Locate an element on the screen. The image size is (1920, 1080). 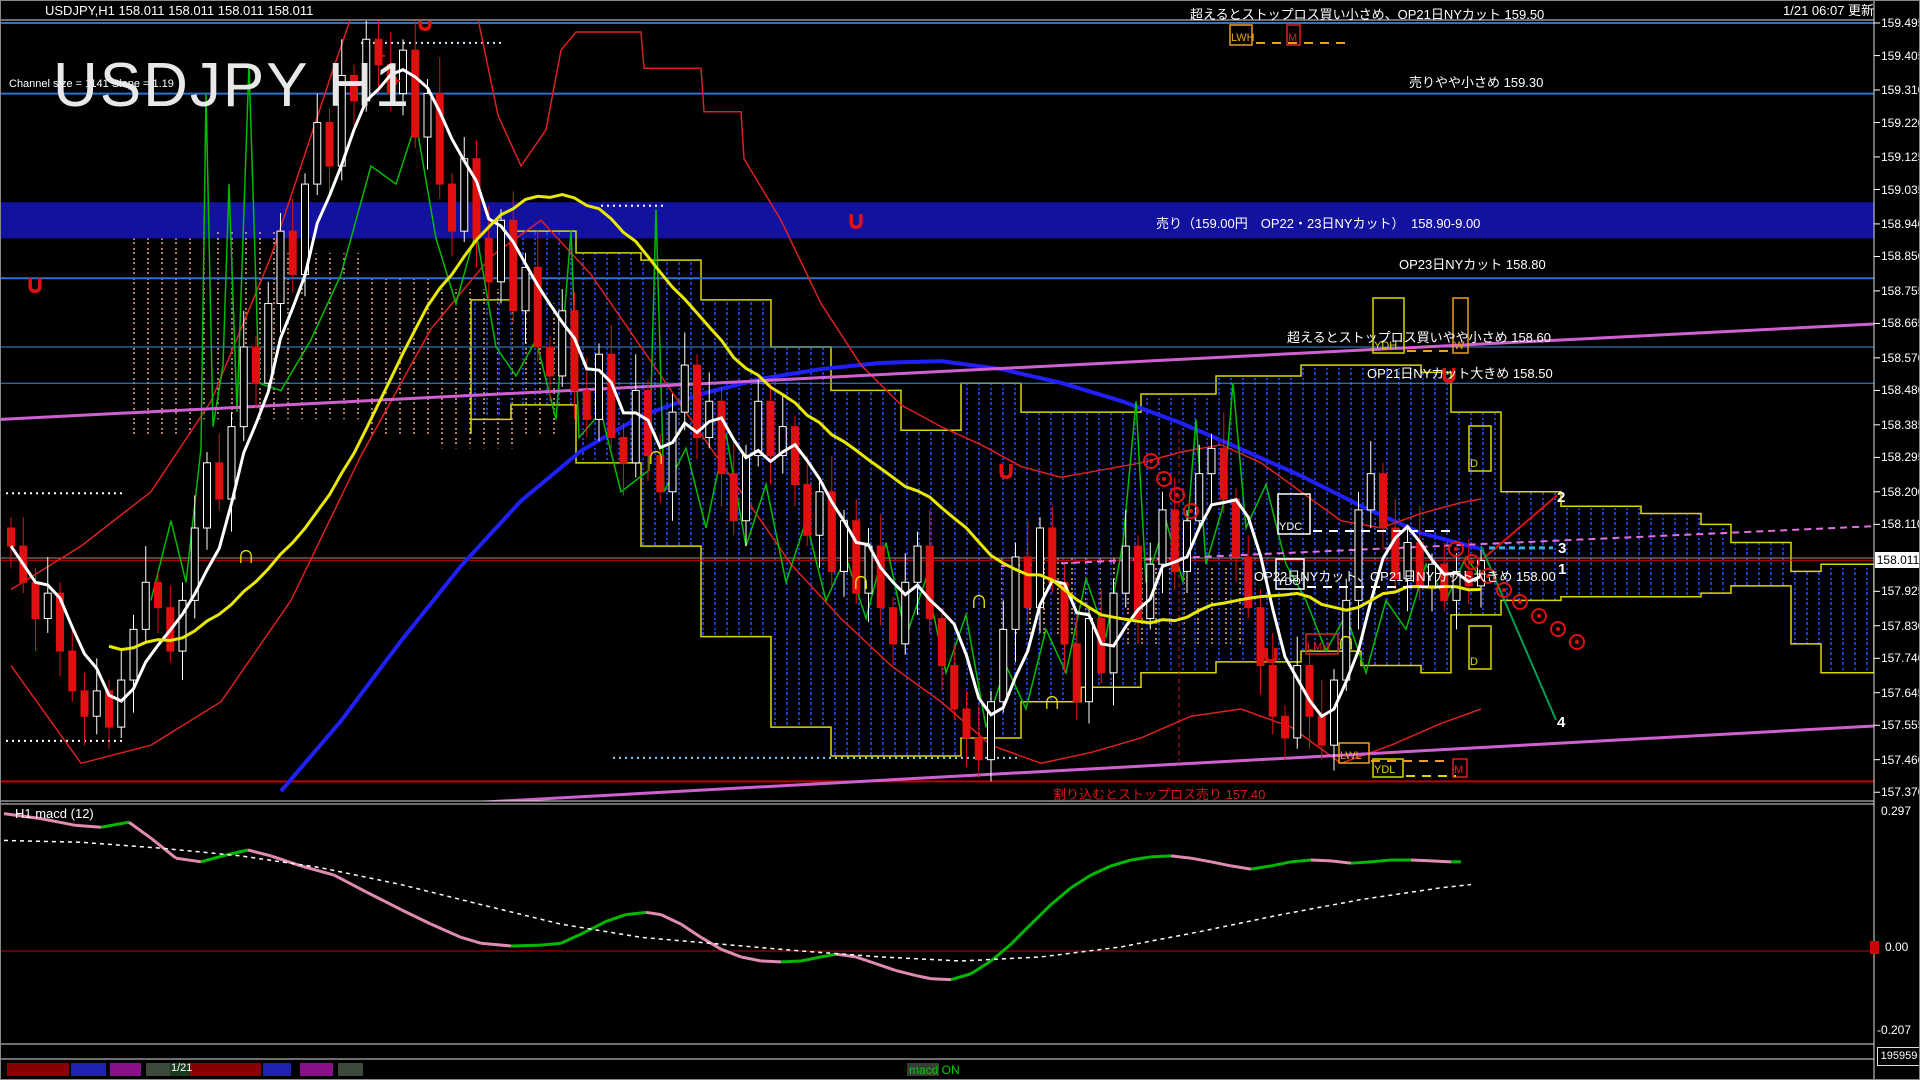
marker-box-label: YDL is located at coordinates (1385, 770).